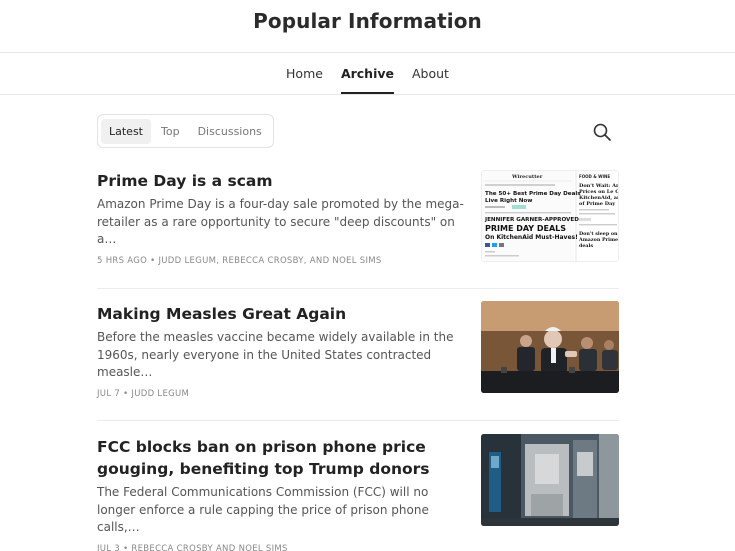 Image resolution: width=735 pixels, height=551 pixels. Describe the element at coordinates (602, 132) in the screenshot. I see `search-icon` at that location.